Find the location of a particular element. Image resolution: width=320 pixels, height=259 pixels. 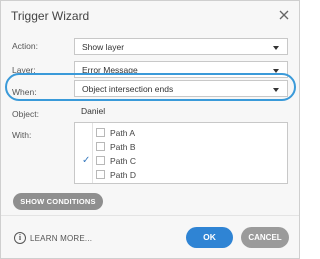

close-icon is located at coordinates (284, 15).